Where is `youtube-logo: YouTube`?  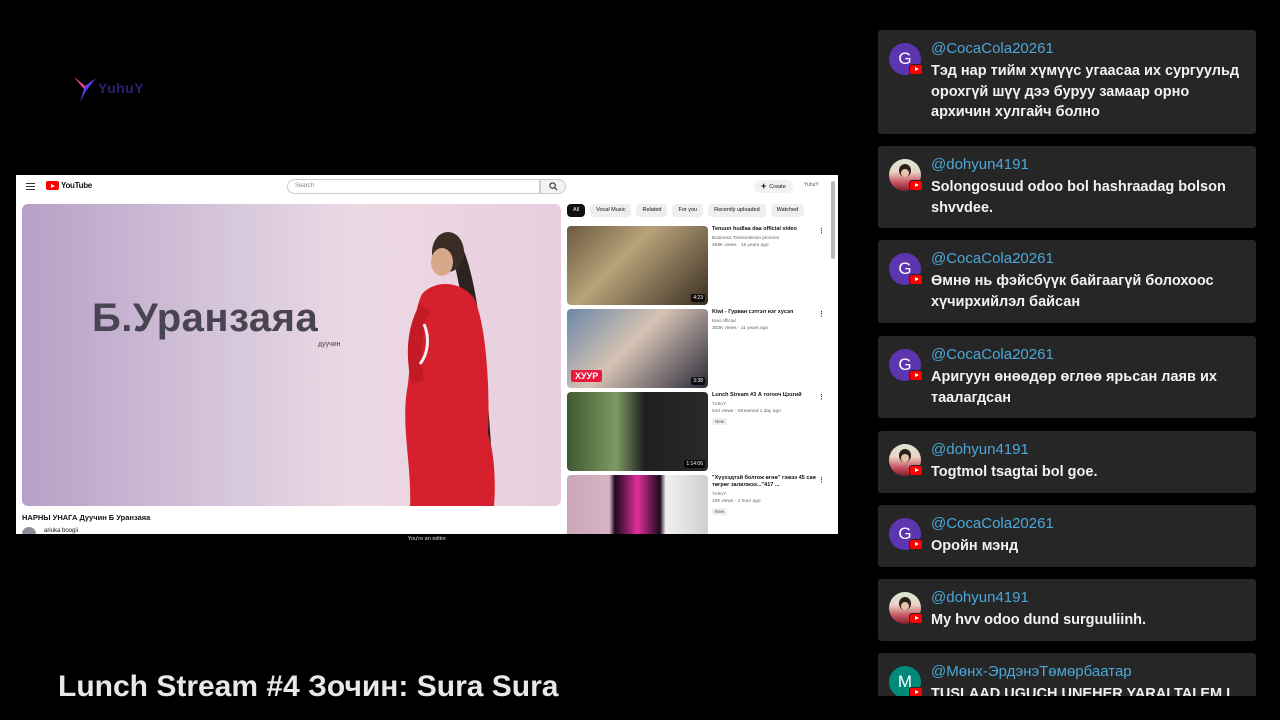
youtube-logo: YouTube is located at coordinates (69, 185).